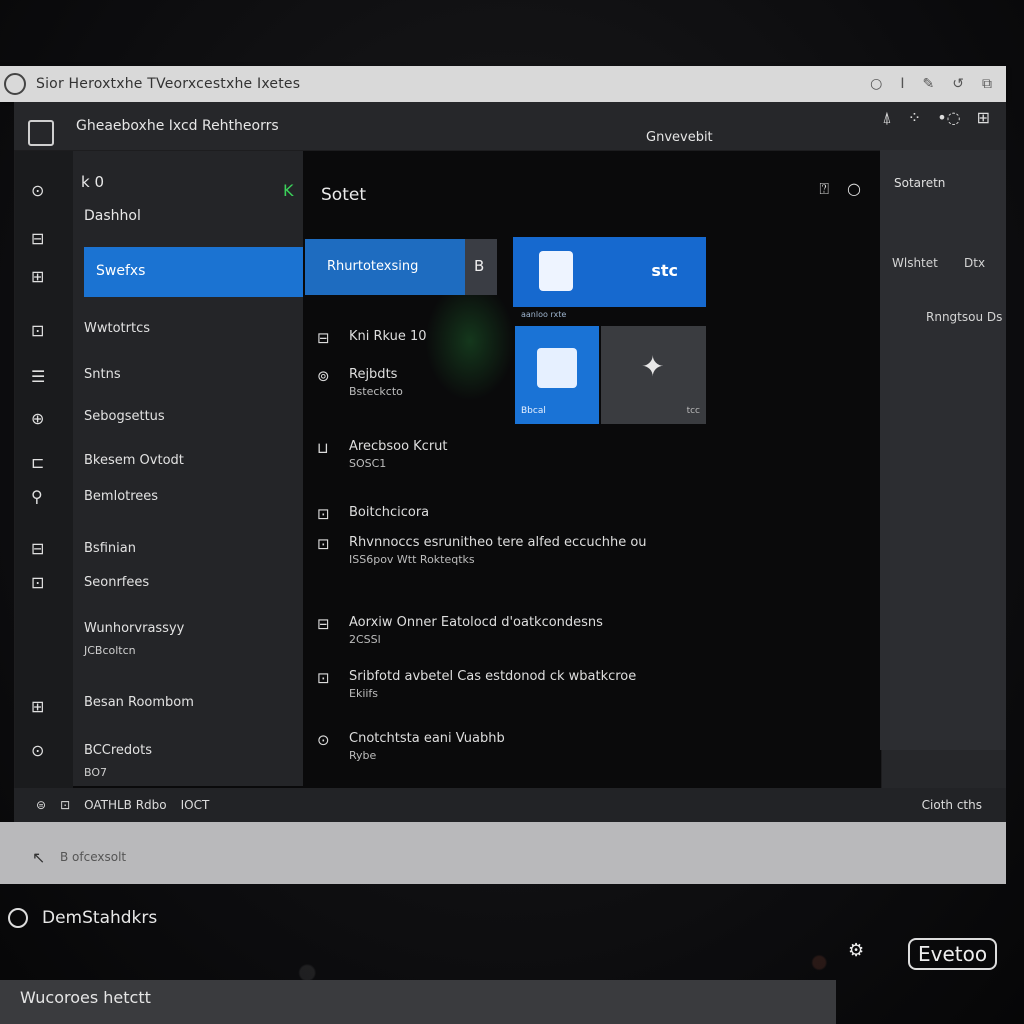 The width and height of the screenshot is (1024, 1024). Describe the element at coordinates (37, 418) in the screenshot. I see `rail-add-icon: ⊕` at that location.